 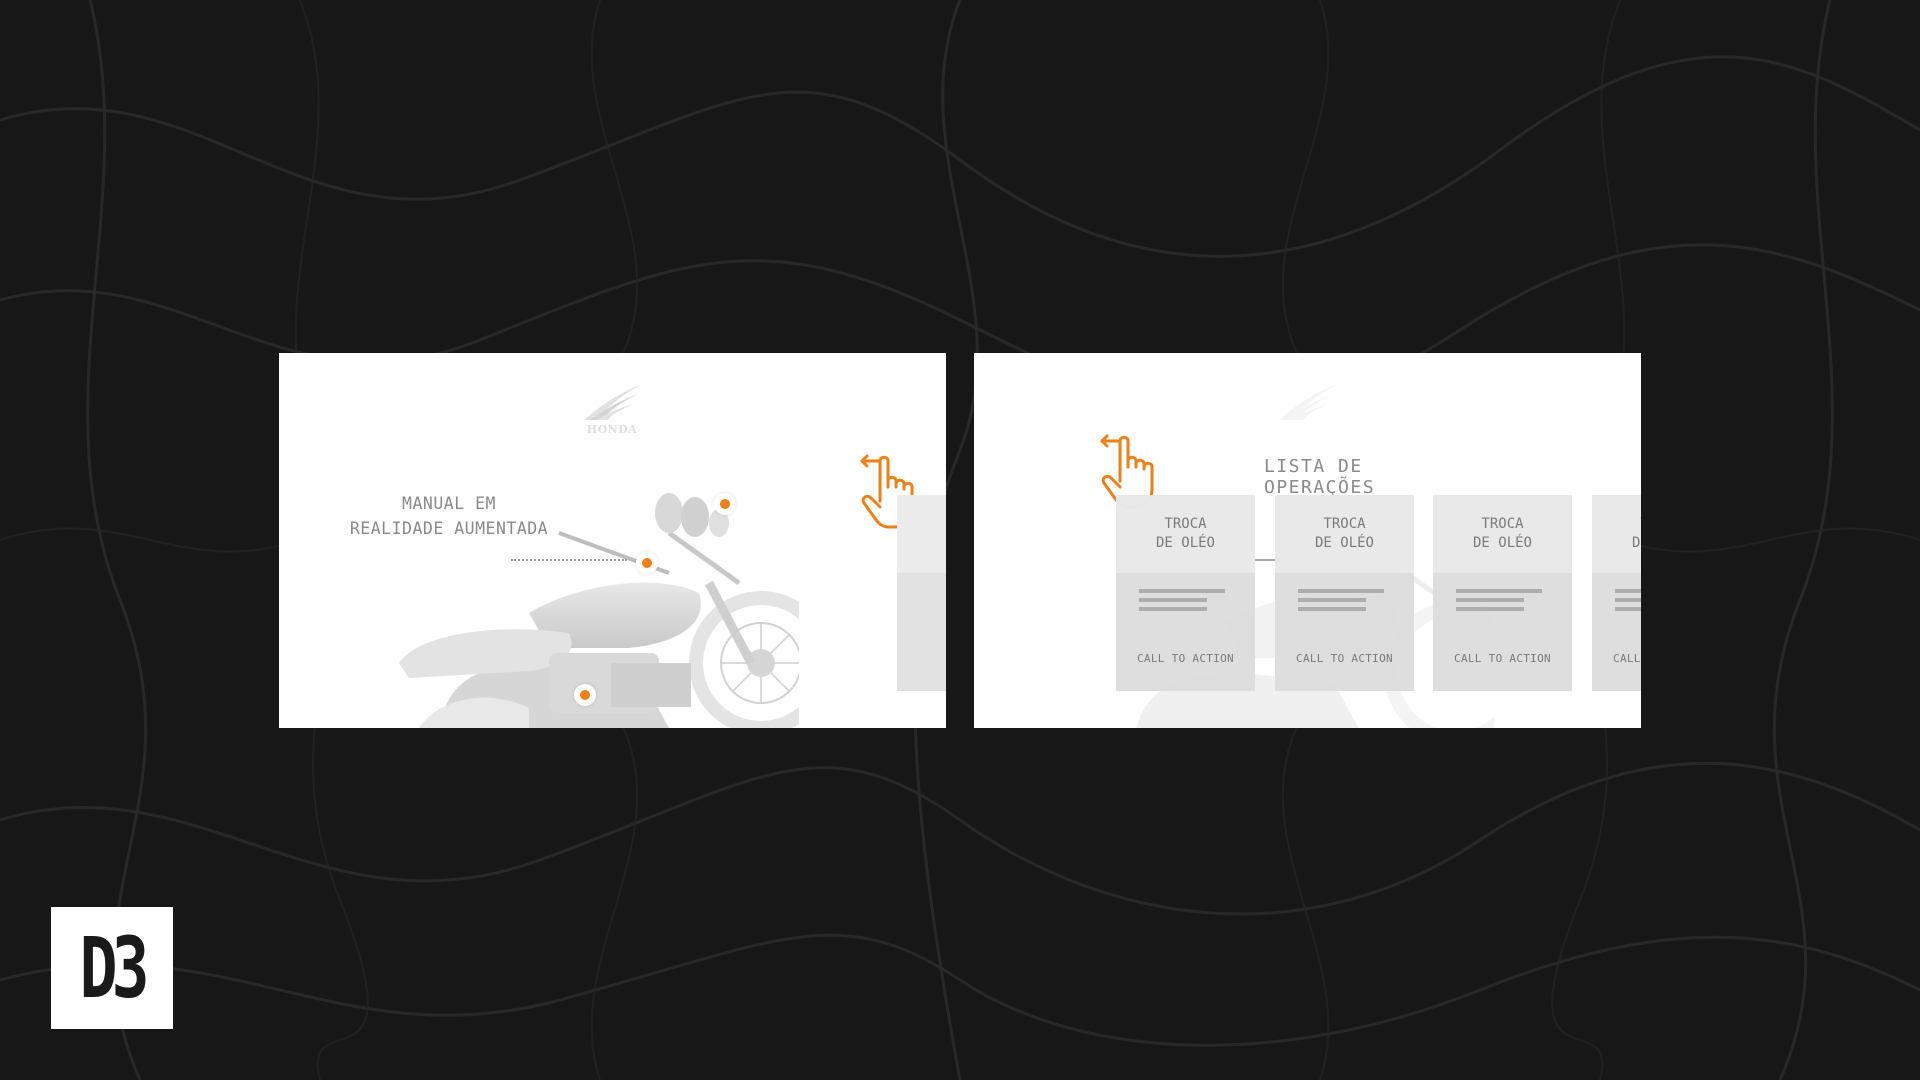 I want to click on hotspot-headlight, so click(x=725, y=504).